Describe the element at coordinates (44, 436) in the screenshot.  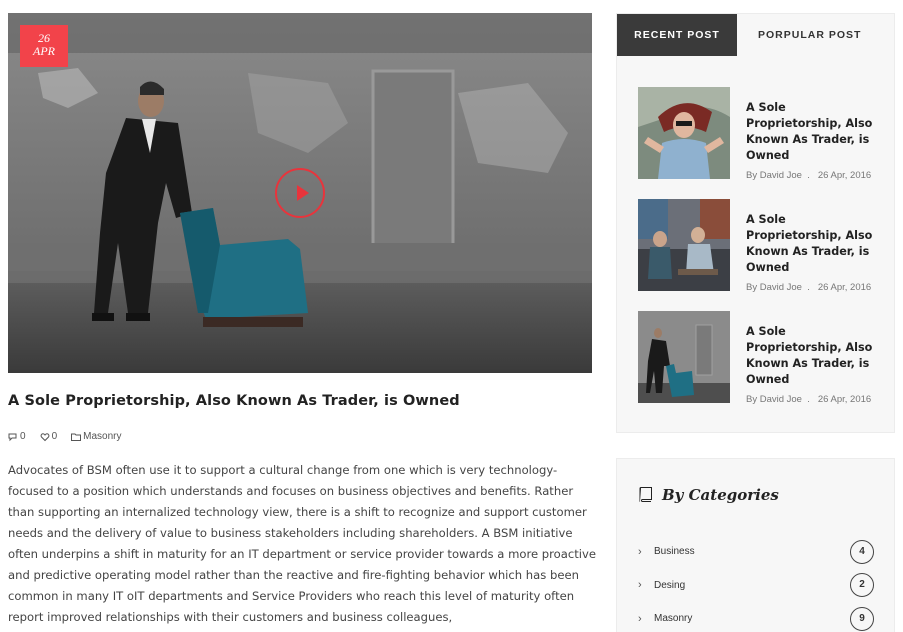
I see `heart-icon` at that location.